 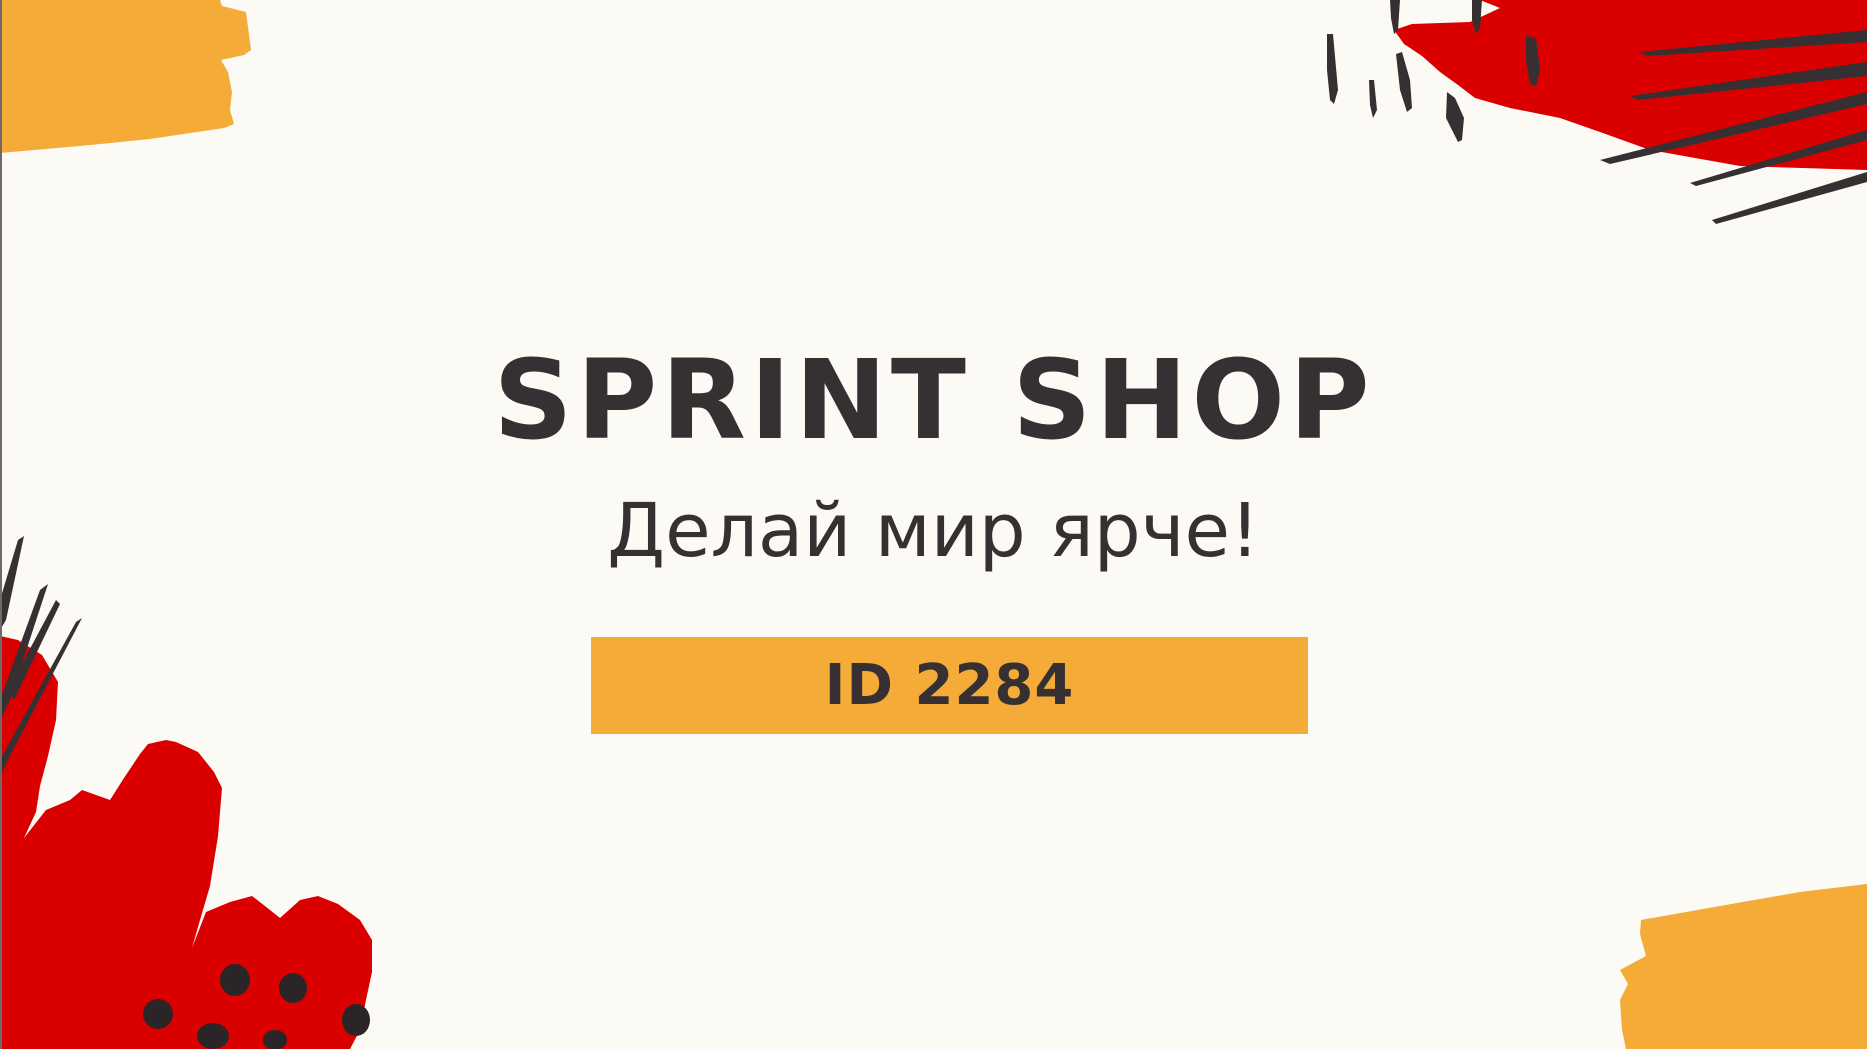 What do you see at coordinates (186, 842) in the screenshot?
I see `red-paint-splash-bottom-left` at bounding box center [186, 842].